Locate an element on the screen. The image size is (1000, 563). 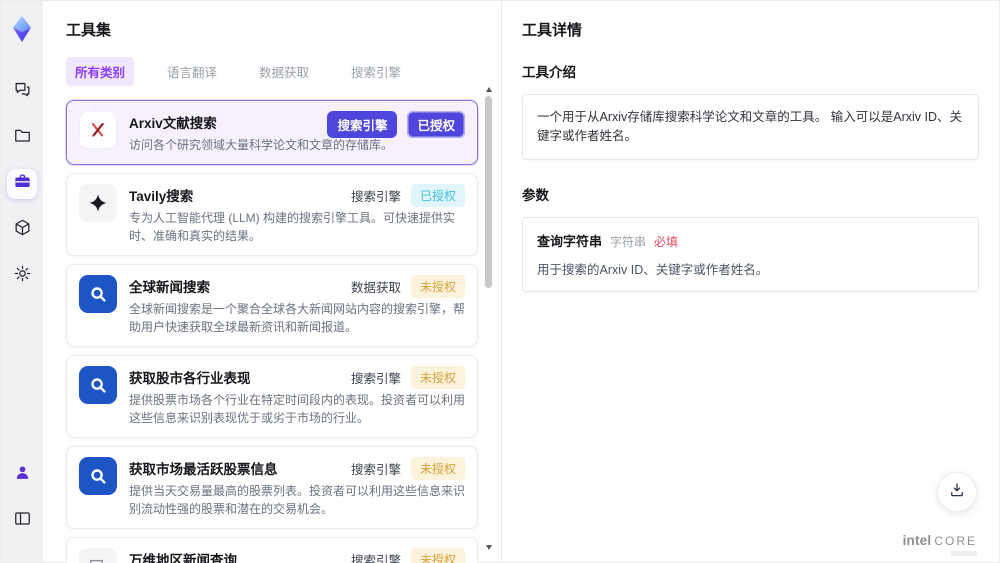
param-type: 字符串 is located at coordinates (628, 241).